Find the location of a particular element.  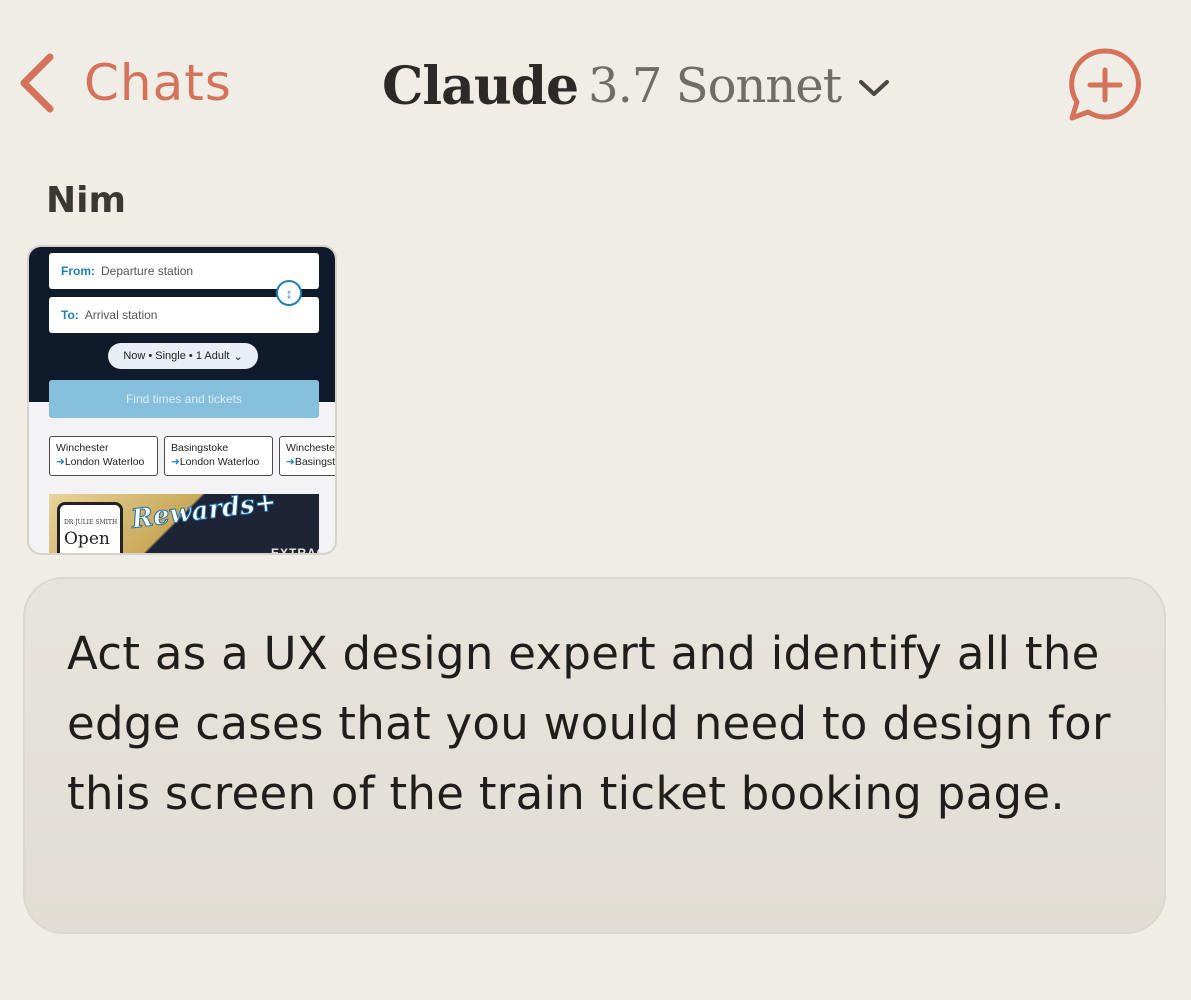

rewards-logo: Rewards+ is located at coordinates (203, 514).